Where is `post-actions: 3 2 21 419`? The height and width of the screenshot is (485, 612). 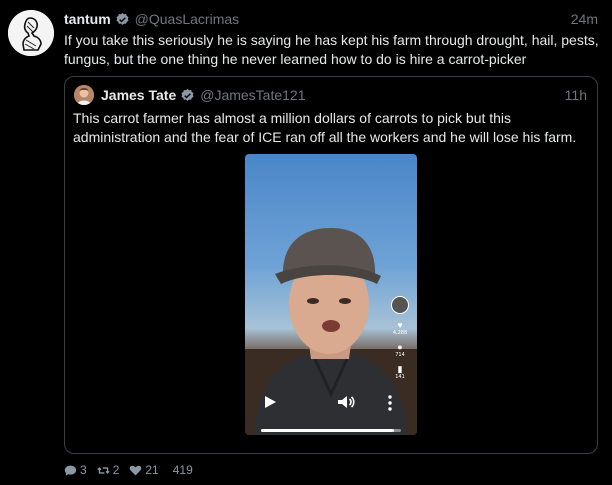
post-actions: 3 2 21 419 is located at coordinates (128, 470).